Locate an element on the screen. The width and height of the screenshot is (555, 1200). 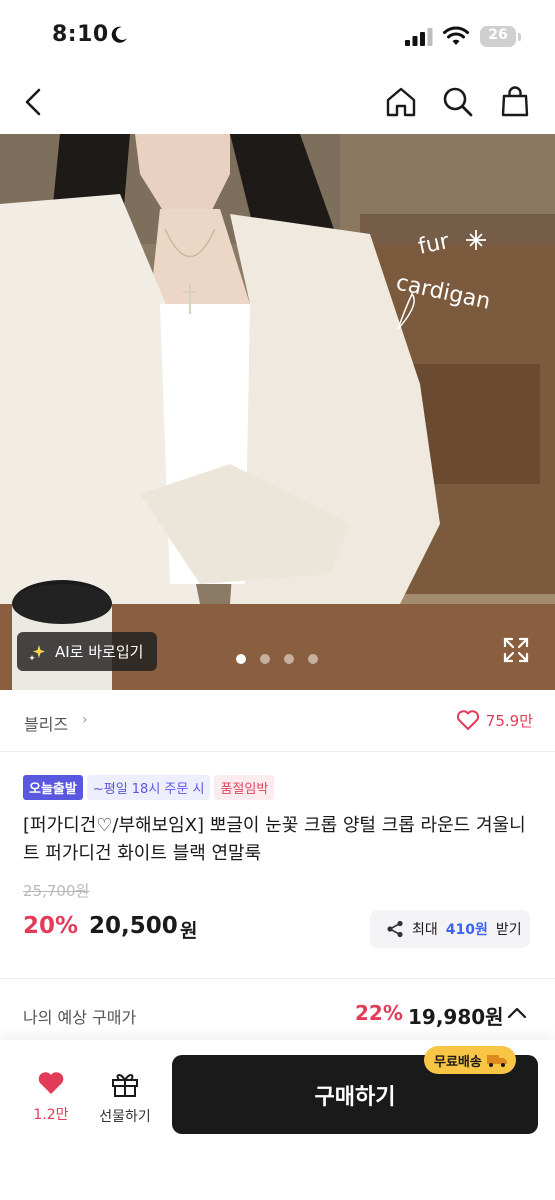
get-points-button: 최대 410원 받기 is located at coordinates (450, 929).